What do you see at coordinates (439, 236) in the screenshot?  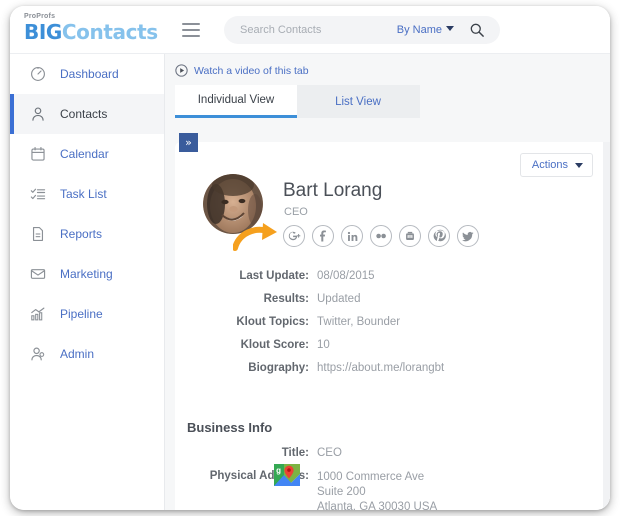 I see `pinterest-icon` at bounding box center [439, 236].